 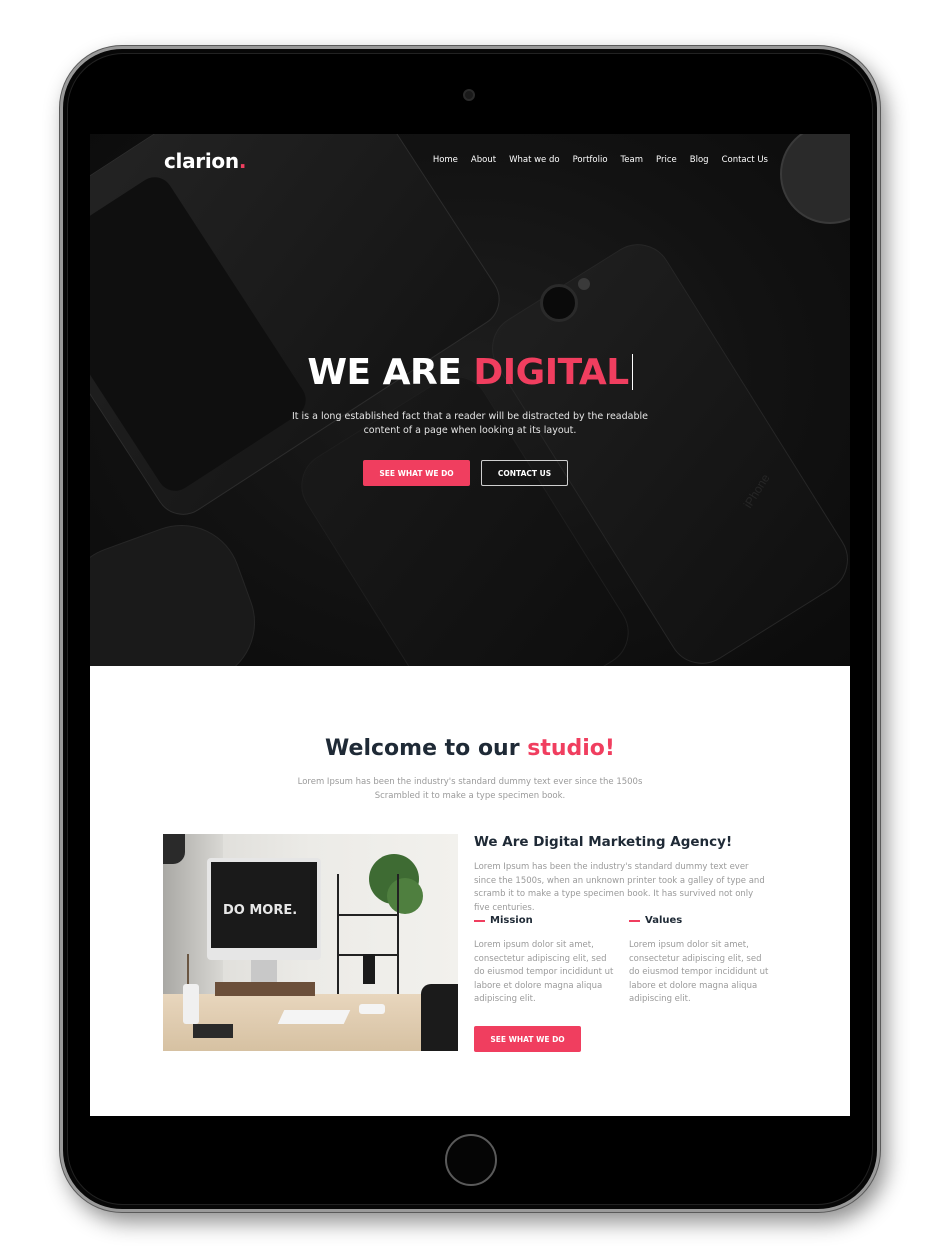 I want to click on nav-item-price: Price, so click(x=666, y=160).